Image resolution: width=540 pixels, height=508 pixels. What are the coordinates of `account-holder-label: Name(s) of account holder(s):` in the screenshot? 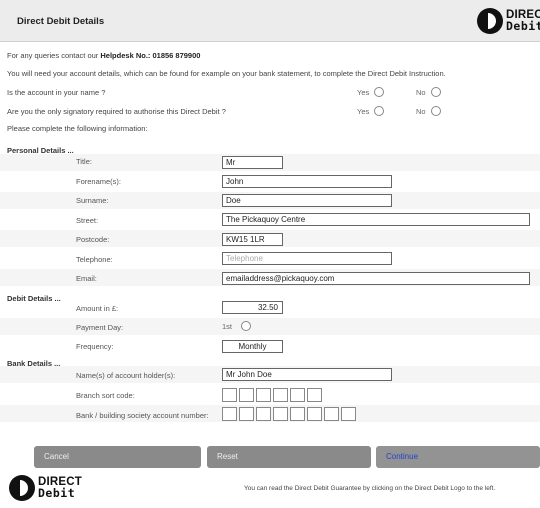 It's located at (126, 375).